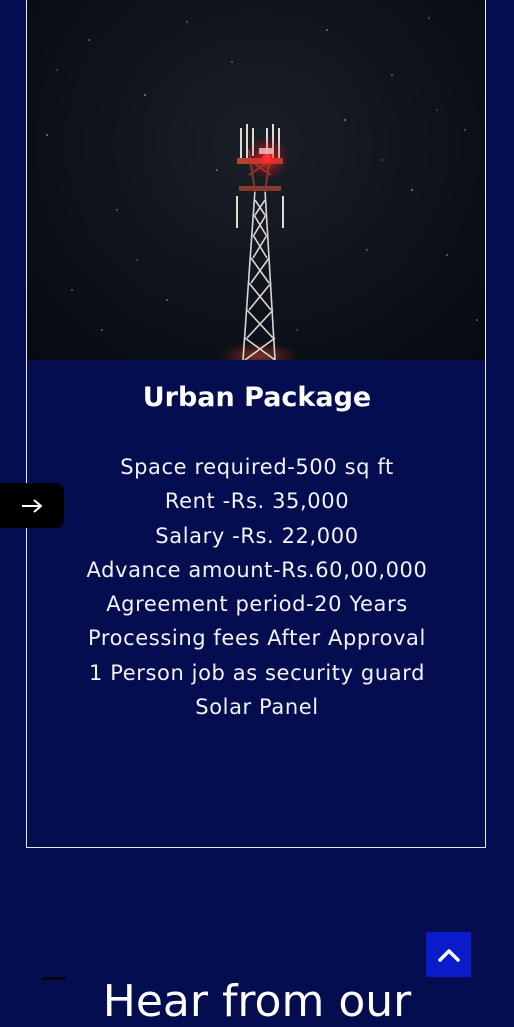 The image size is (514, 1027). What do you see at coordinates (257, 501) in the screenshot?
I see `feature-rent: Rent -Rs. 35,000` at bounding box center [257, 501].